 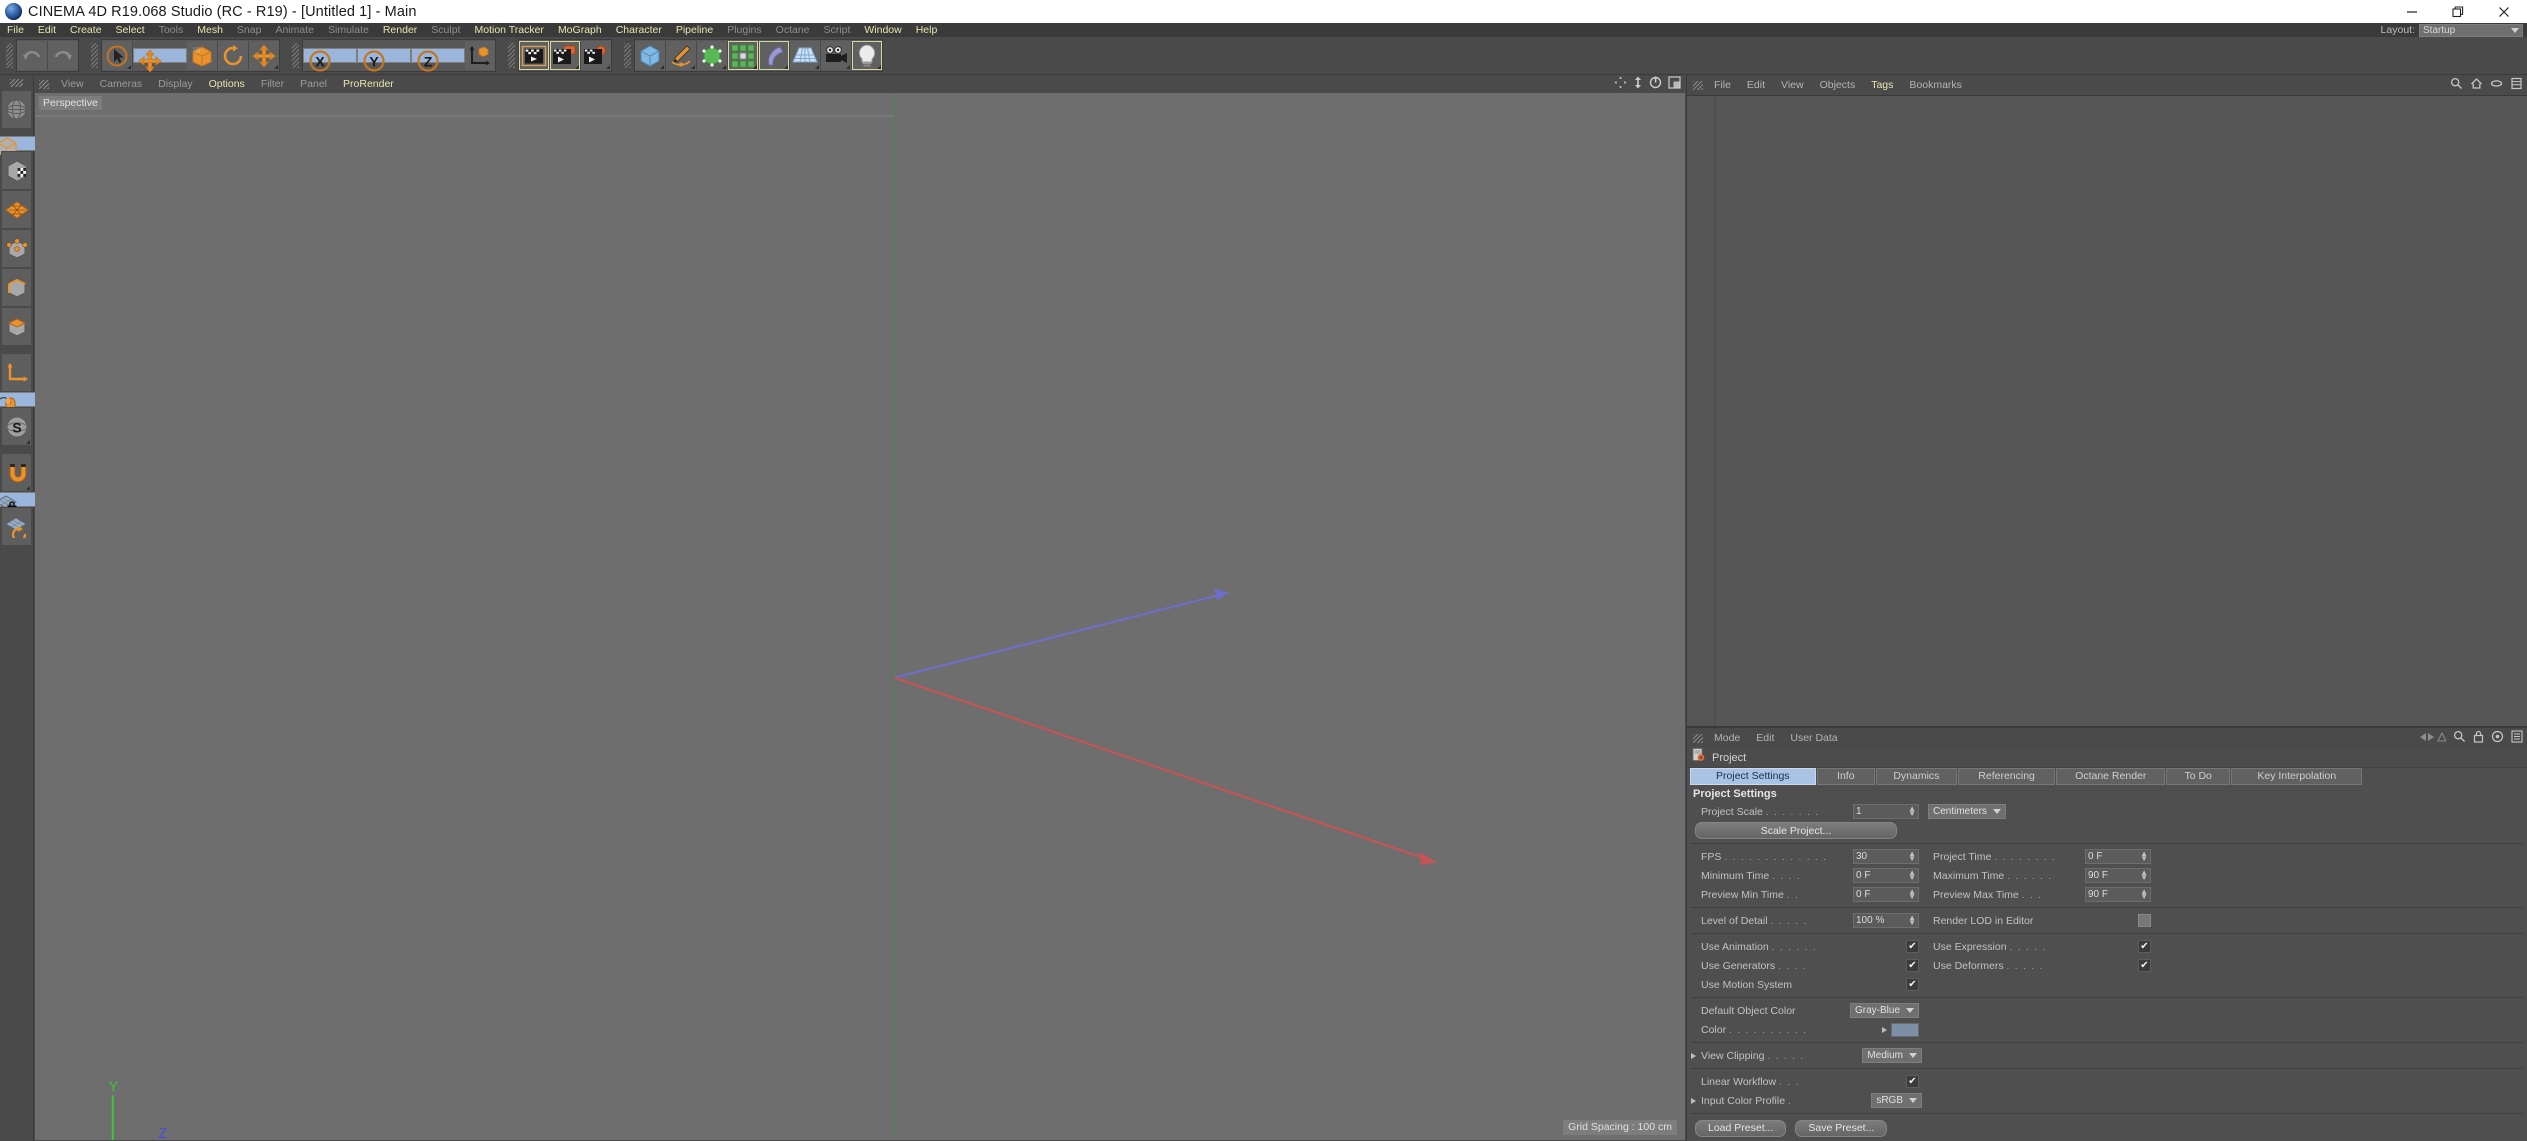 I want to click on attribute-tab-referencing: Referencing, so click(x=2006, y=776).